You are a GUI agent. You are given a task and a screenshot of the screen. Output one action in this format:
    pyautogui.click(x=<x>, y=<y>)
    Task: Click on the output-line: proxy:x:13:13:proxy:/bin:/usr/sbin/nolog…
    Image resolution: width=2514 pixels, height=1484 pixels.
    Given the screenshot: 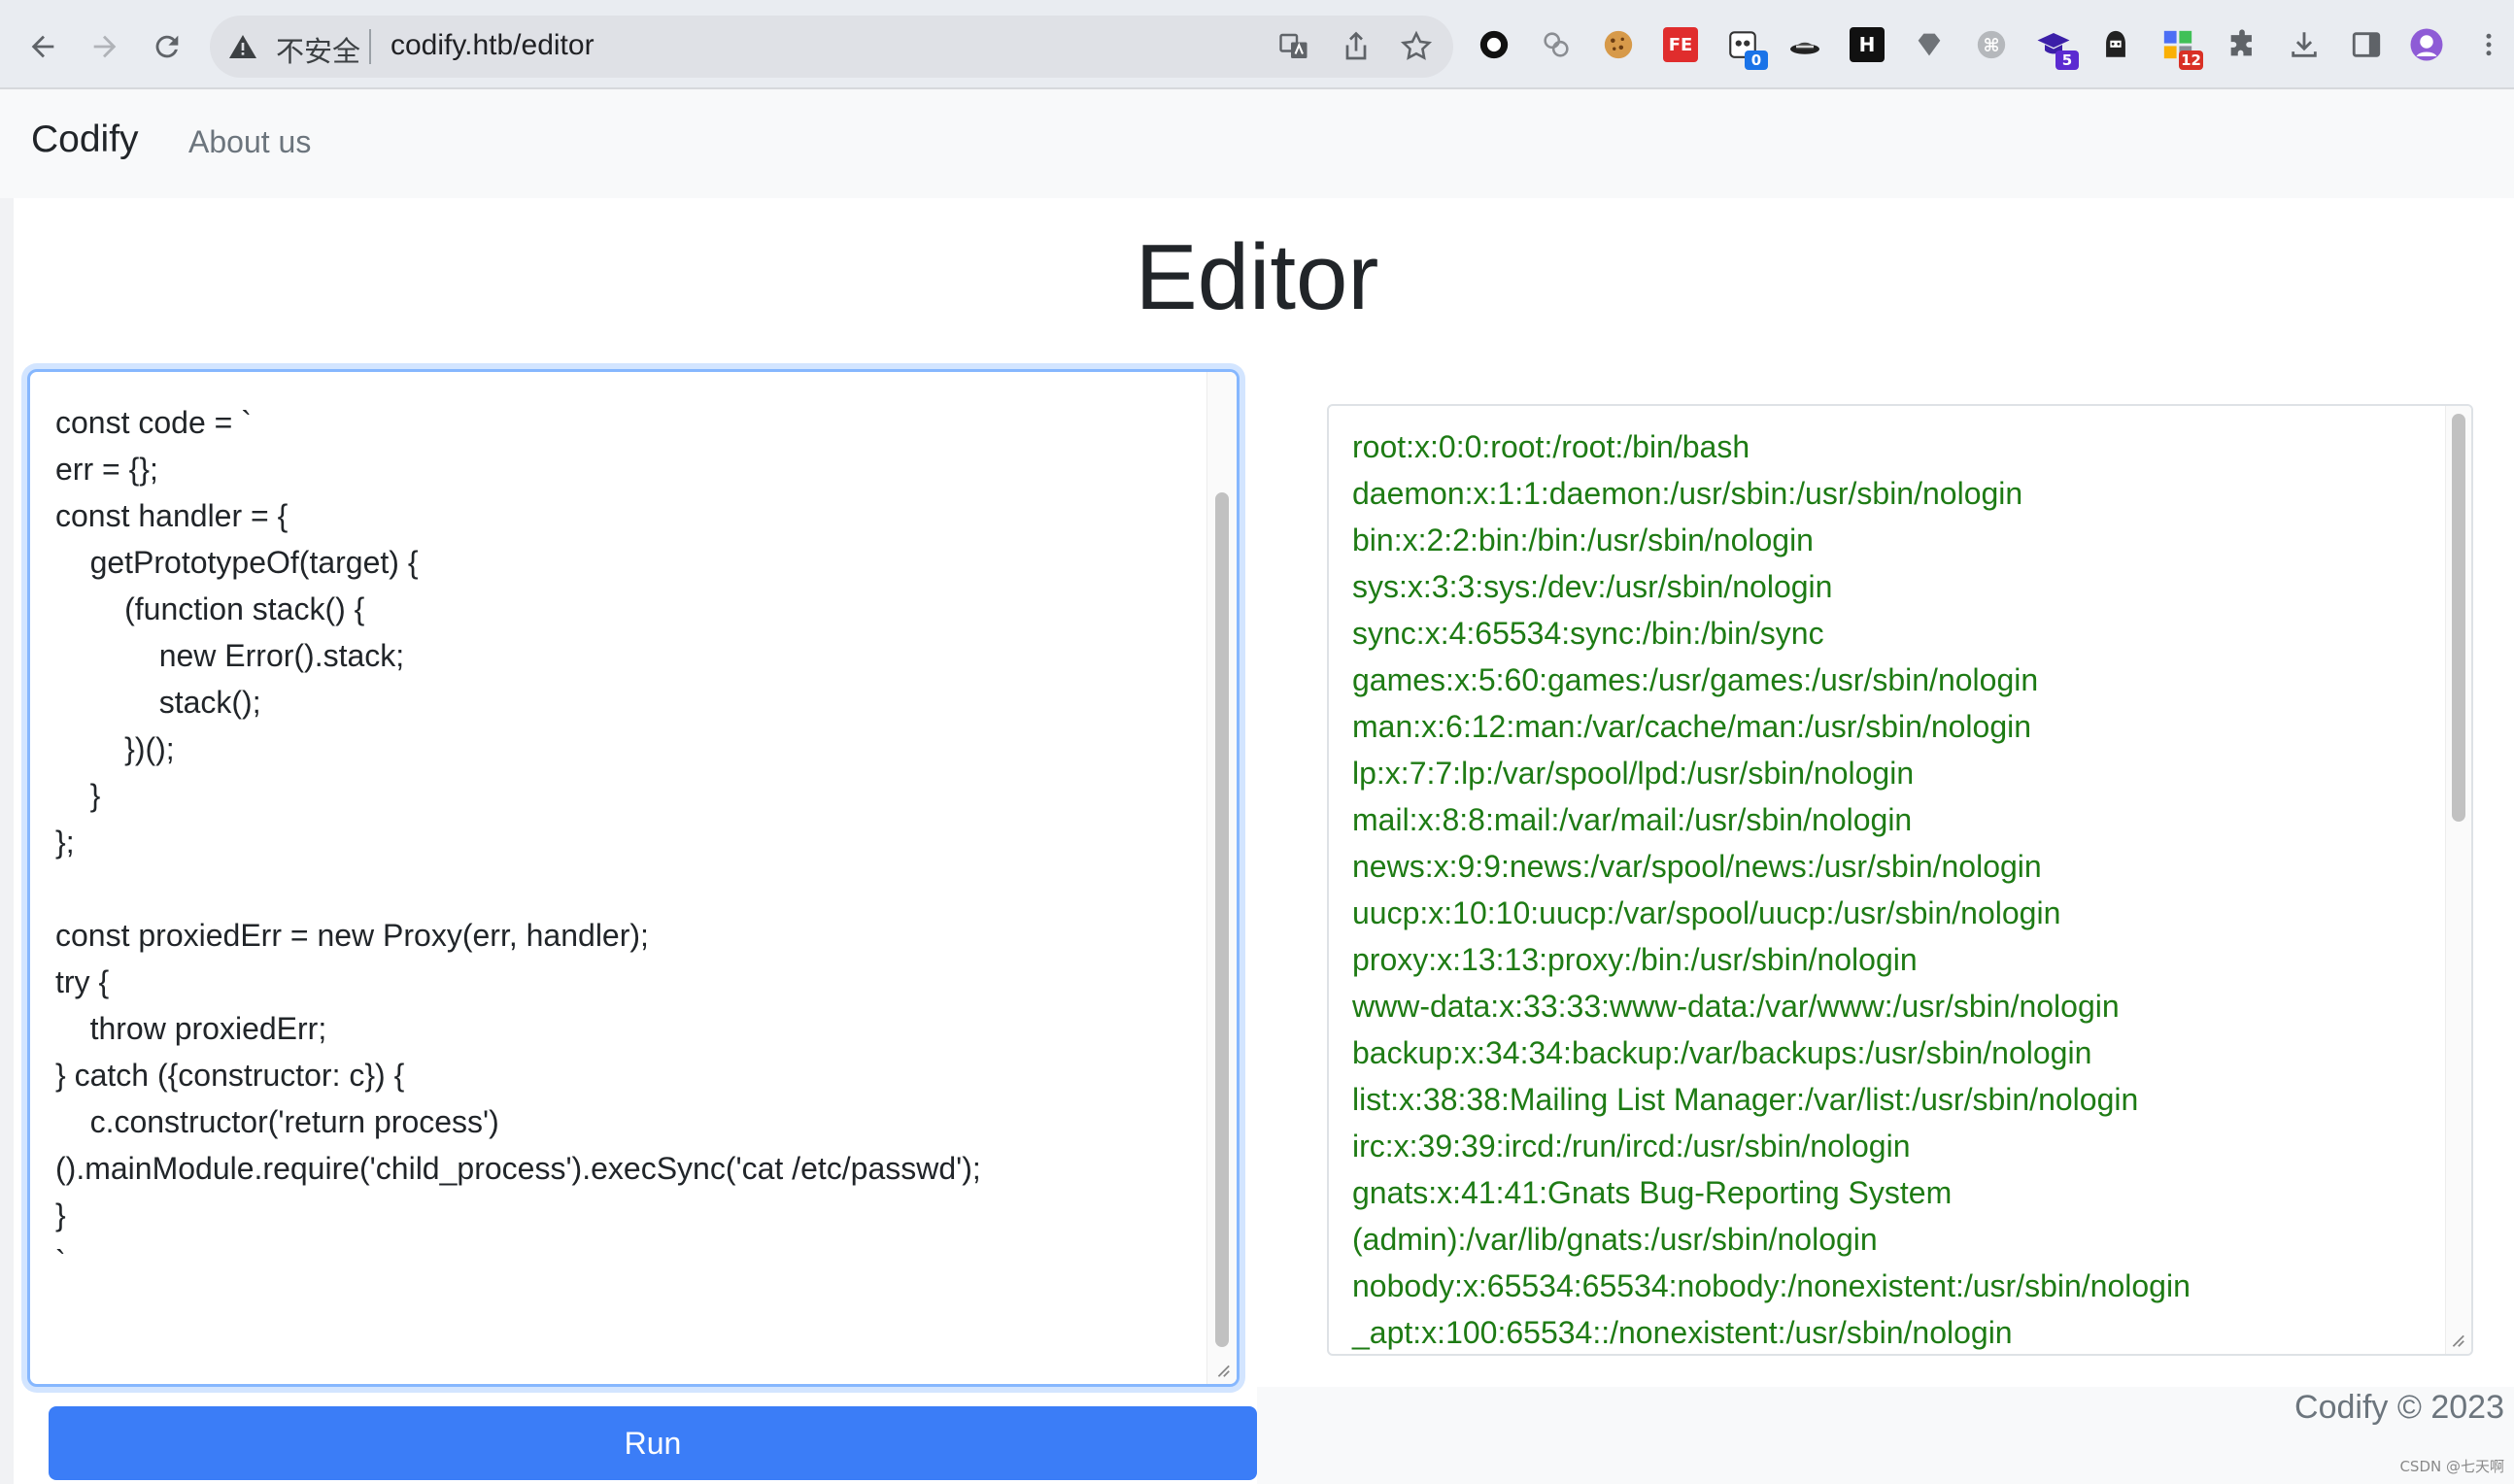 What is the action you would take?
    pyautogui.click(x=1635, y=959)
    